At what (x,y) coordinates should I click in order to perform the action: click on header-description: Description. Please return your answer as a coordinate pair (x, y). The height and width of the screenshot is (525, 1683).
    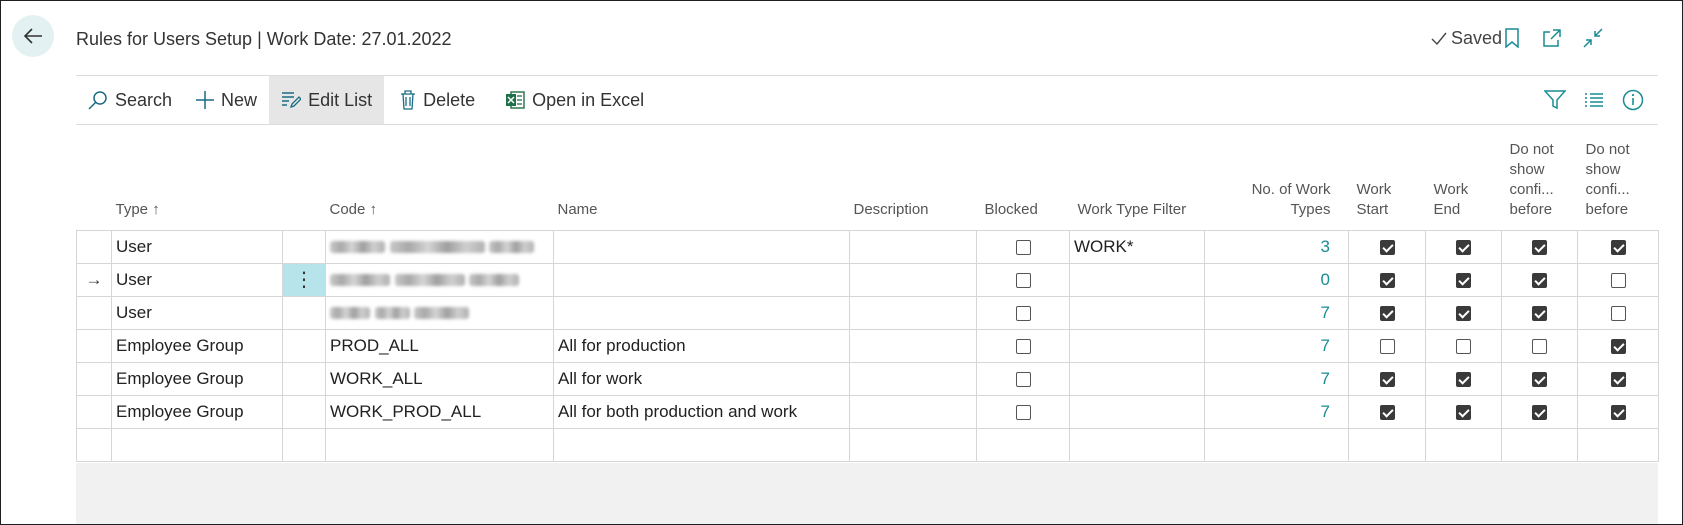
    Looking at the image, I should click on (913, 180).